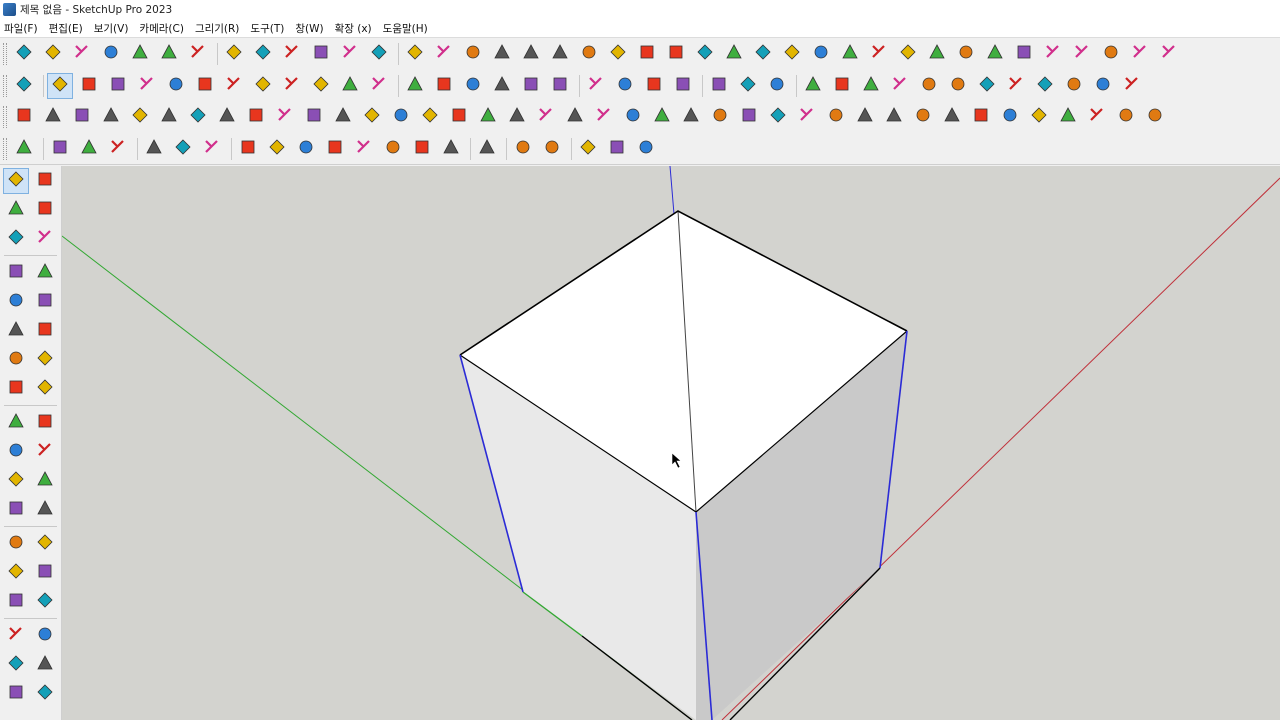 This screenshot has width=1280, height=720. Describe the element at coordinates (691, 117) in the screenshot. I see `ruler2-button` at that location.